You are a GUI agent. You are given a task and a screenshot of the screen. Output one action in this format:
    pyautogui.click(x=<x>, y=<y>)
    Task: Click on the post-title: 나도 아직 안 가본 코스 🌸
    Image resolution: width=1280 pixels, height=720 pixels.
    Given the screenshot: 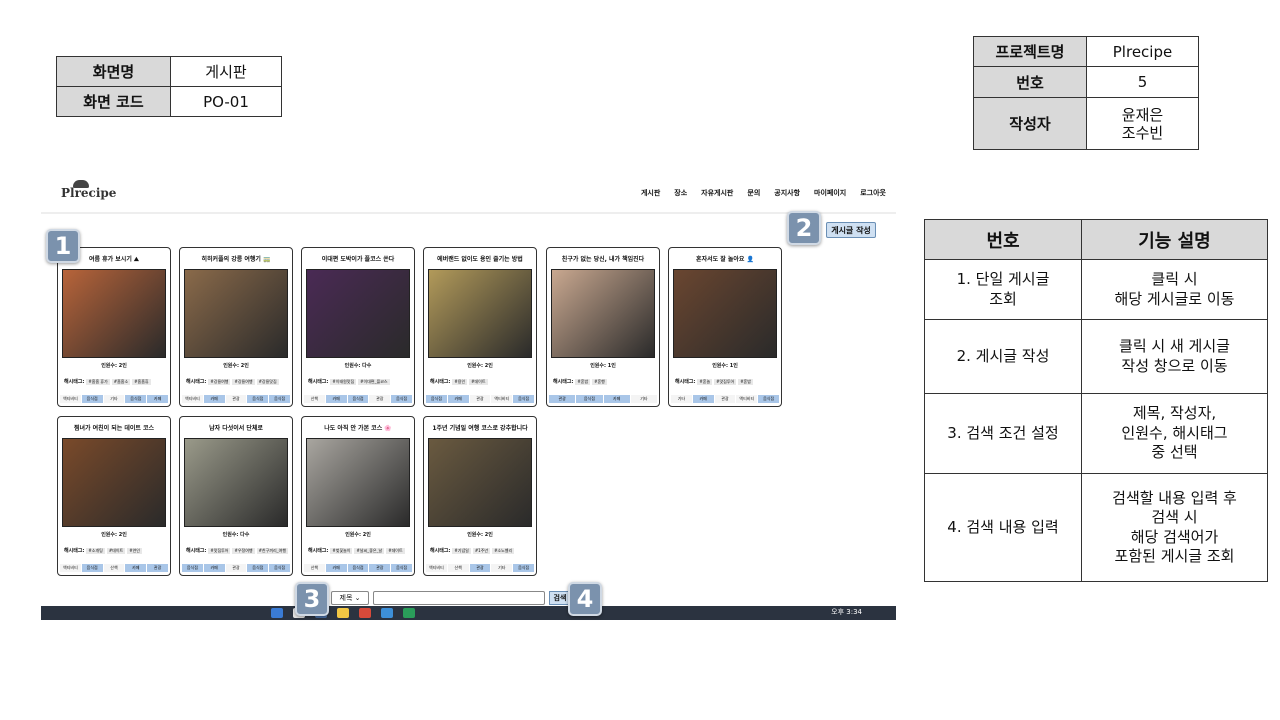 What is the action you would take?
    pyautogui.click(x=358, y=428)
    